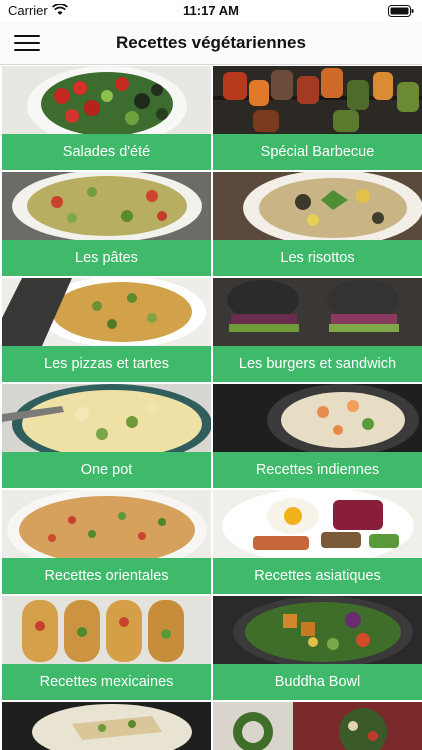 This screenshot has width=422, height=750. What do you see at coordinates (106, 152) in the screenshot?
I see `category-label: Salades d'été` at bounding box center [106, 152].